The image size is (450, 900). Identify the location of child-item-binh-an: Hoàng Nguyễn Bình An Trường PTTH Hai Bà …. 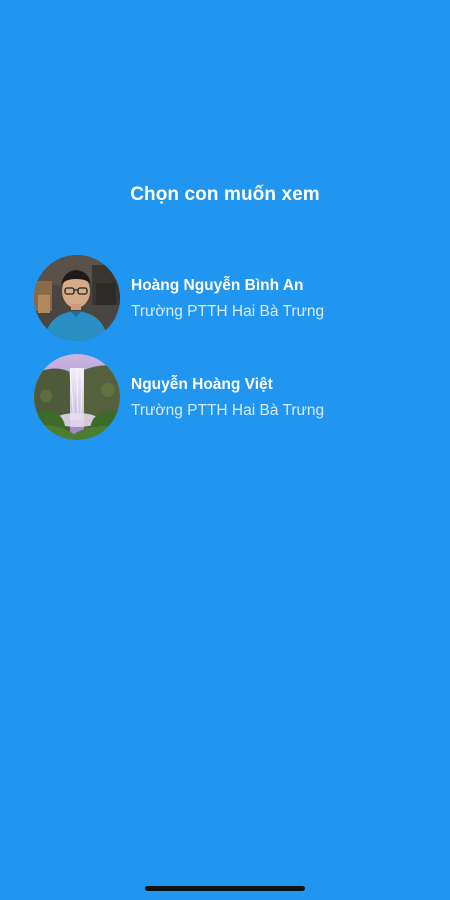
(225, 298).